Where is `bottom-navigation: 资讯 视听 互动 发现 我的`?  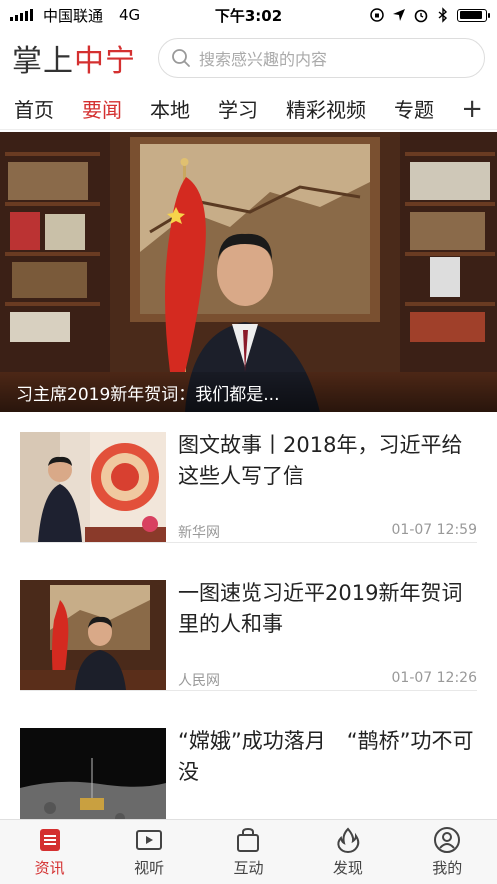 bottom-navigation: 资讯 视听 互动 发现 我的 is located at coordinates (248, 851).